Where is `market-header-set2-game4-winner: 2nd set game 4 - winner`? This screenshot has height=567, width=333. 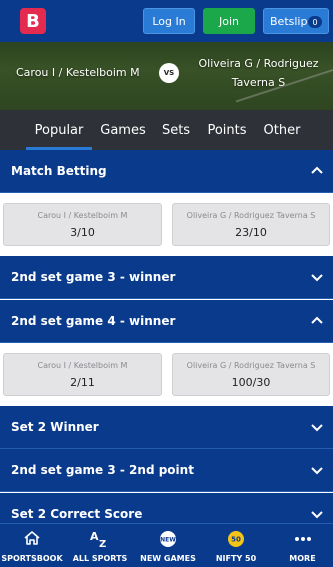
market-header-set2-game4-winner: 2nd set game 4 - winner is located at coordinates (166, 321).